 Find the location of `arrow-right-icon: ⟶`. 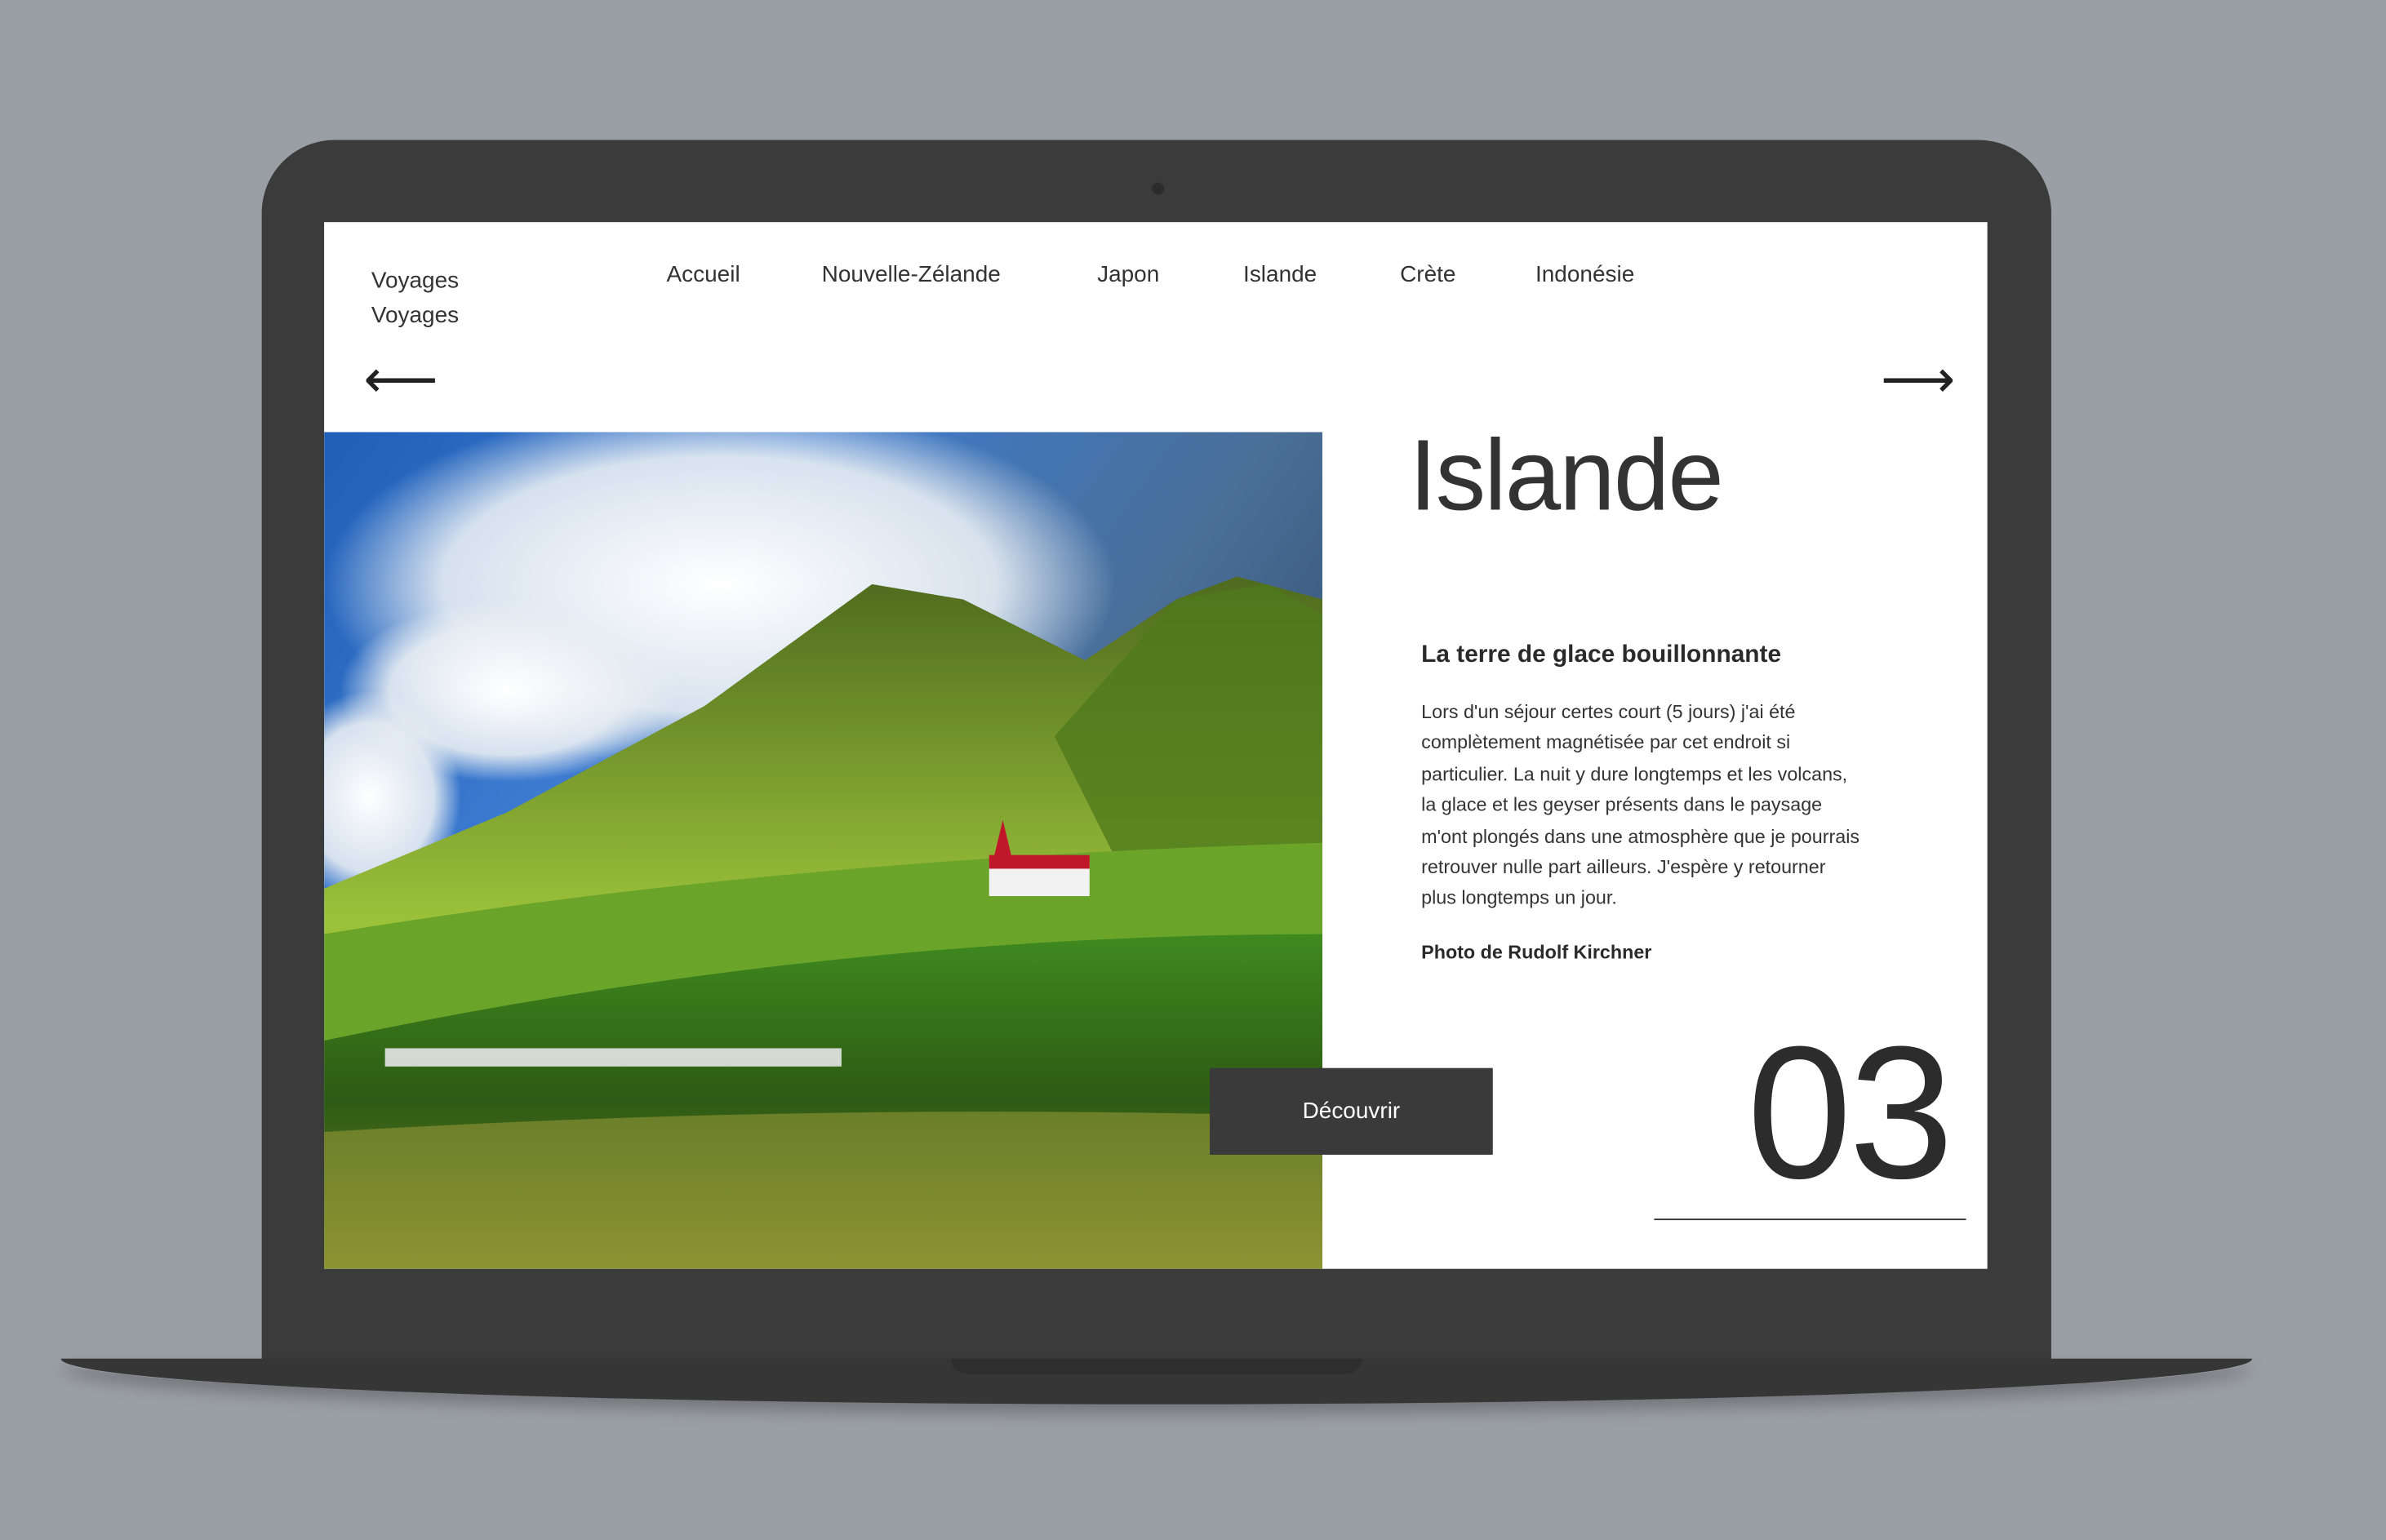

arrow-right-icon: ⟶ is located at coordinates (1918, 380).